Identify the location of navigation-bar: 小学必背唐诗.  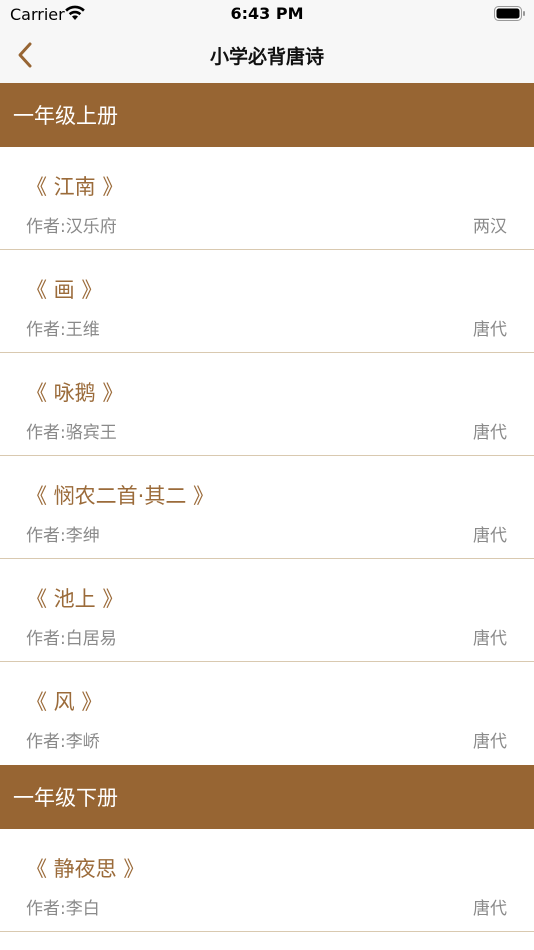
(267, 56).